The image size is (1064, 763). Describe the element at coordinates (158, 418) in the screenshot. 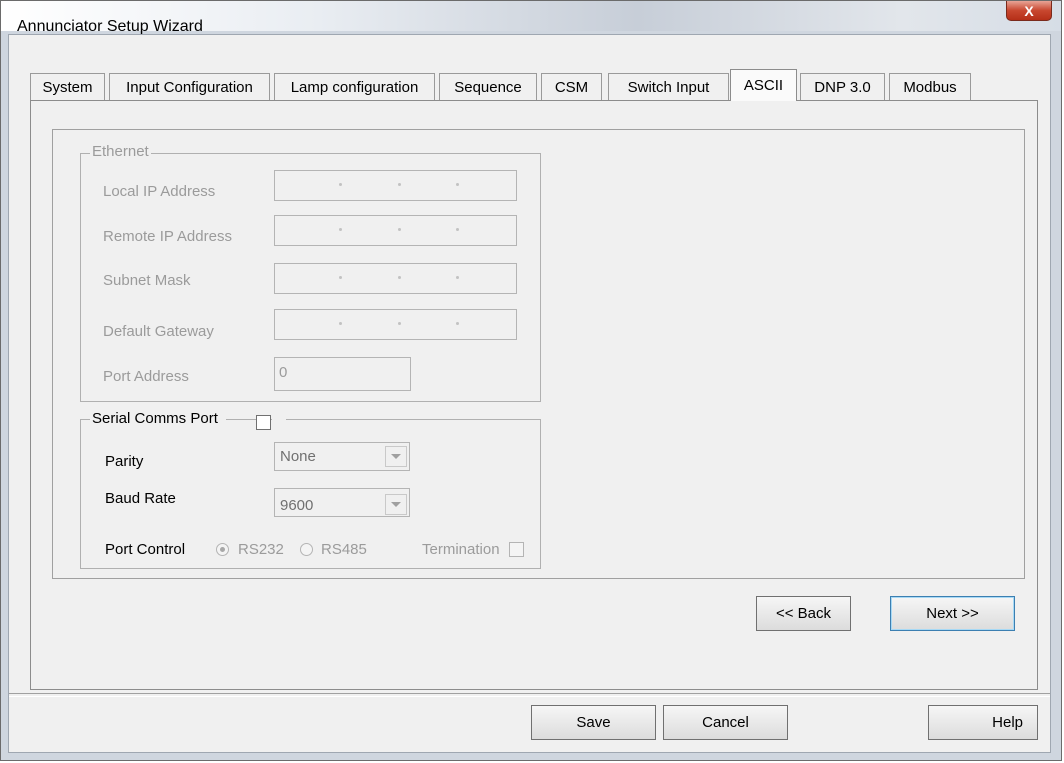

I see `serial-comms-legend: Serial Comms Port` at that location.